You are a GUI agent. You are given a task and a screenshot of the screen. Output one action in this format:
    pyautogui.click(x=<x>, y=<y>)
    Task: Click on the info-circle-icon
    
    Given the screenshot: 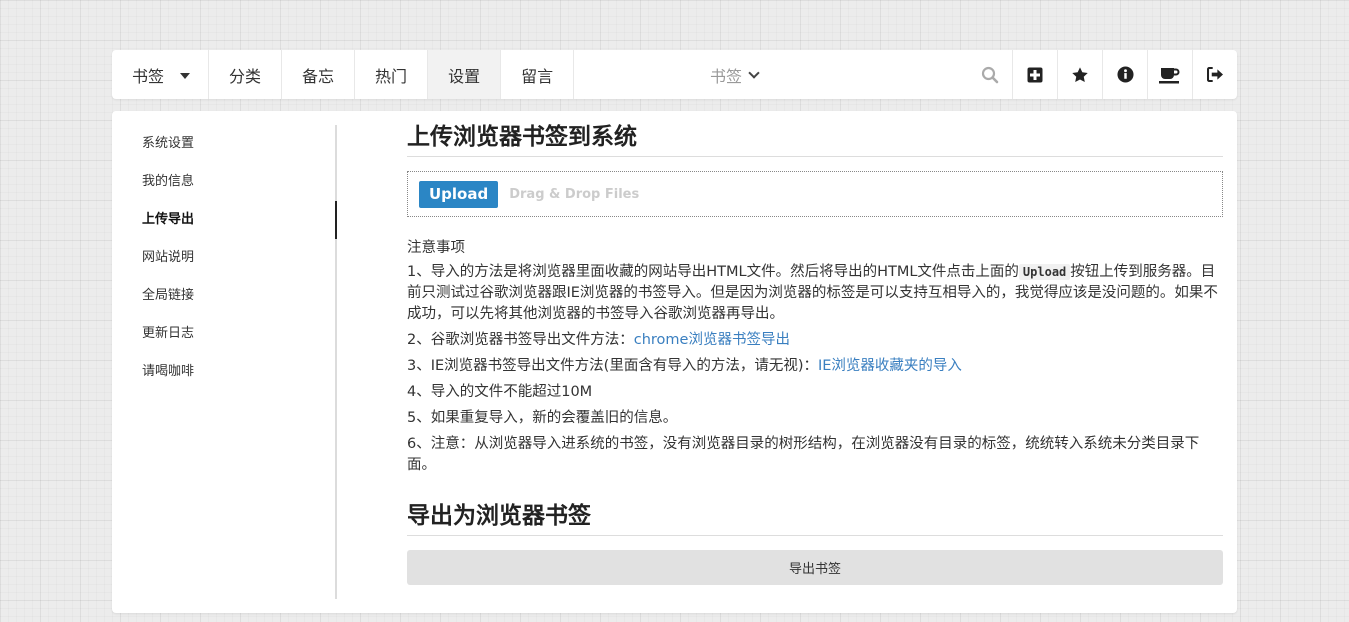 What is the action you would take?
    pyautogui.click(x=1125, y=74)
    